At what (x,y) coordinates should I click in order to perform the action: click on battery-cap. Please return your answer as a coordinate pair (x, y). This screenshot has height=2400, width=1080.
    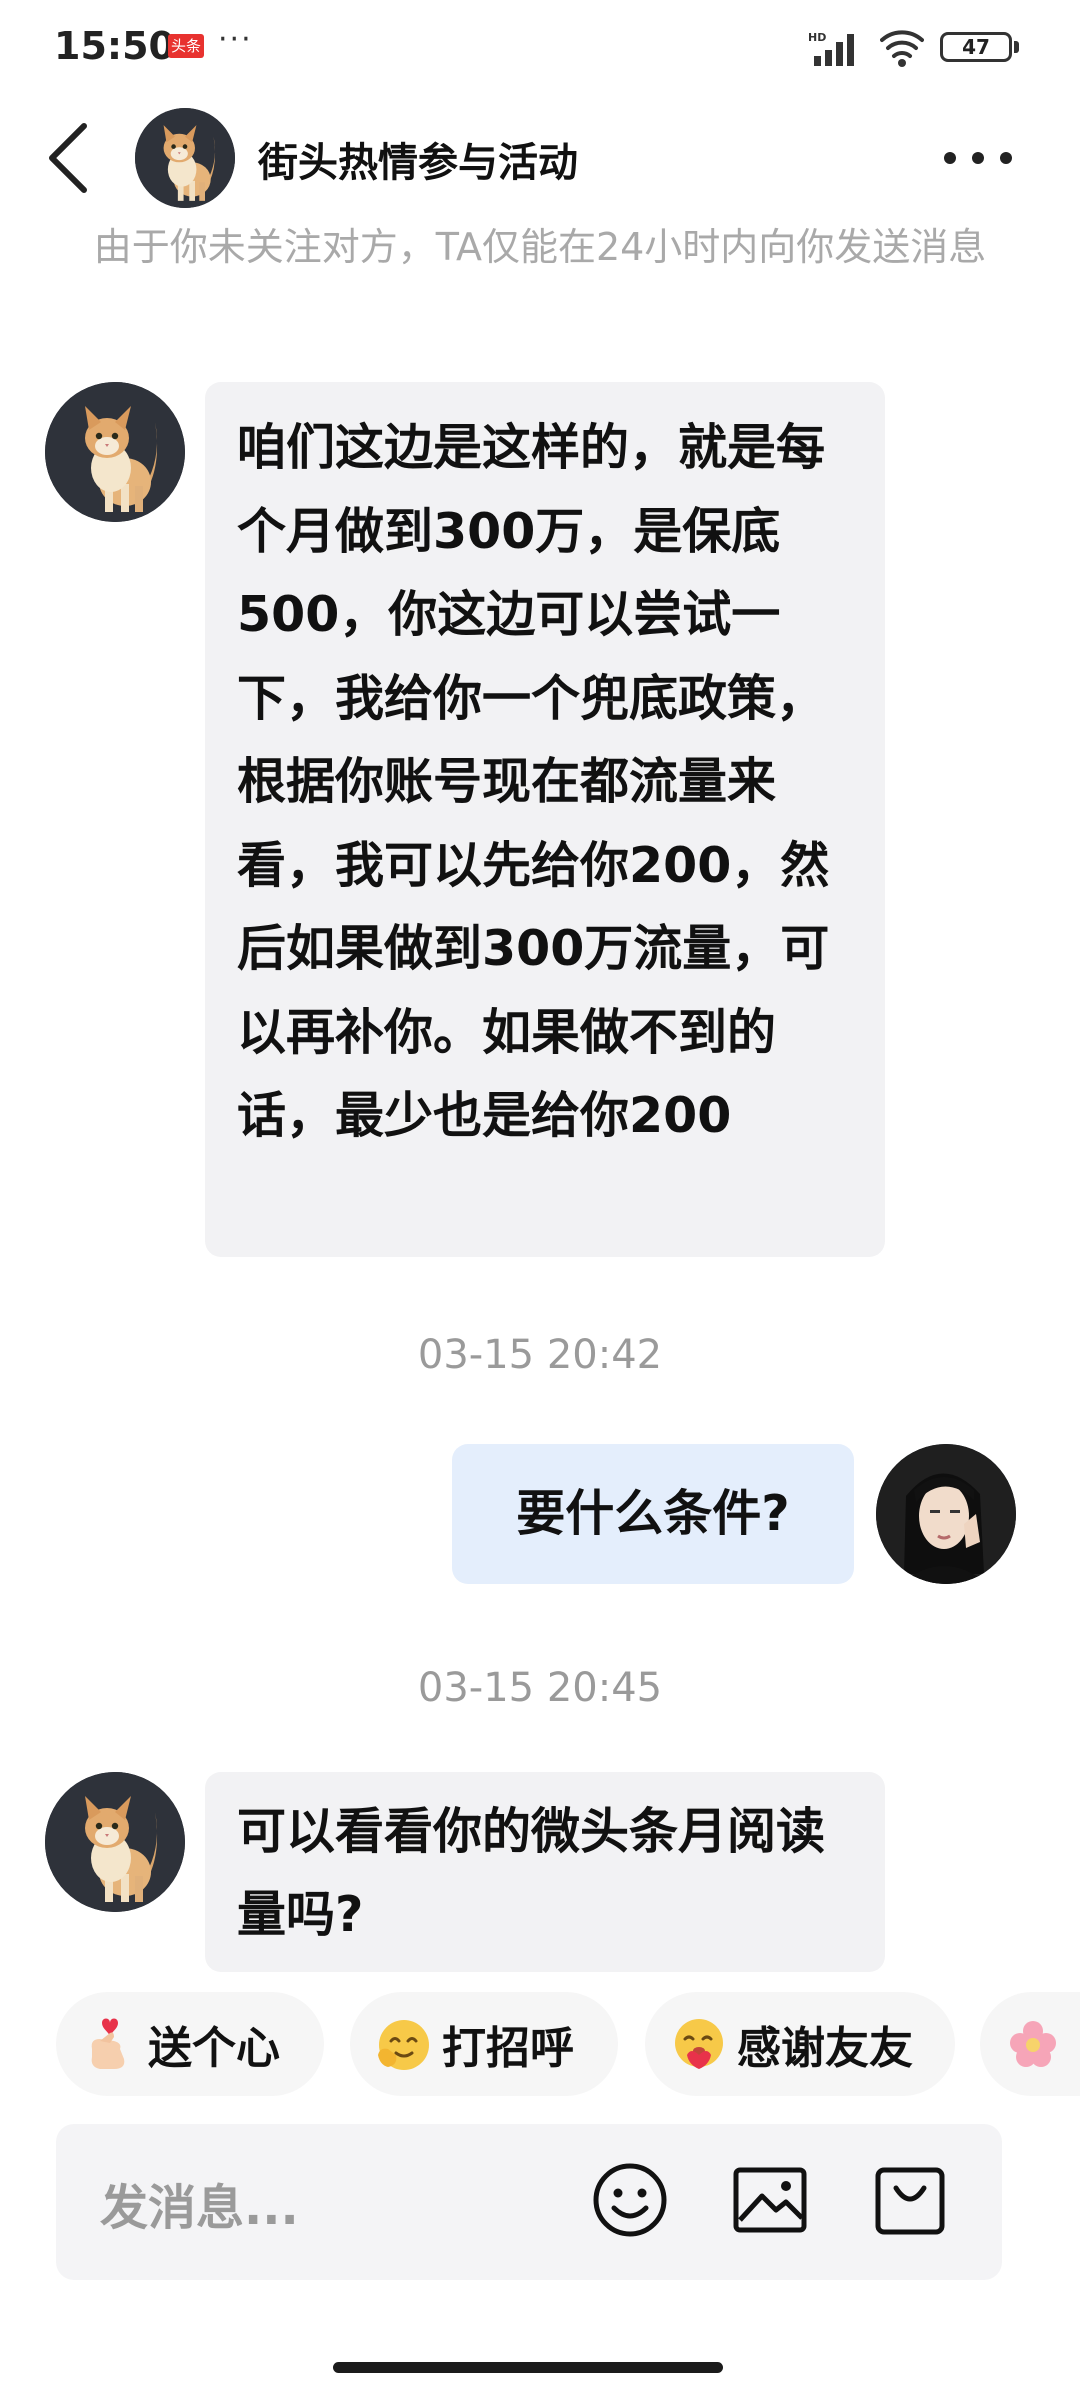
    Looking at the image, I should click on (1016, 47).